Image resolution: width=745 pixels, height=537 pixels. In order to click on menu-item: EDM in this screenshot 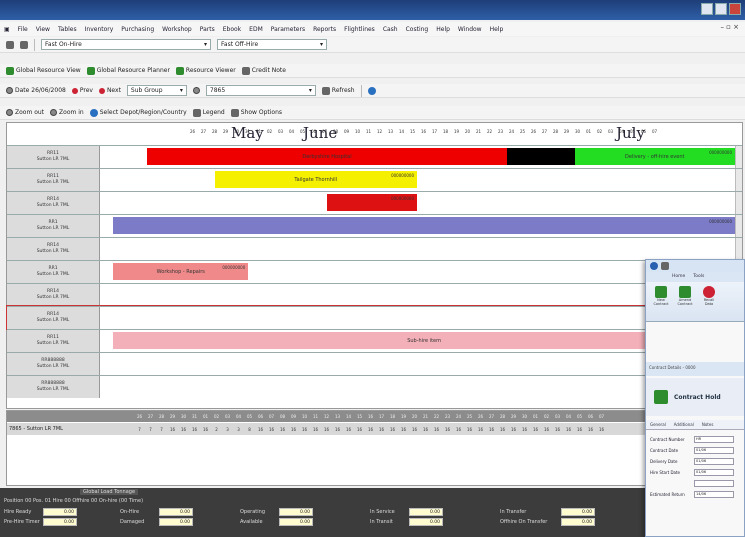, I will do `click(256, 29)`.